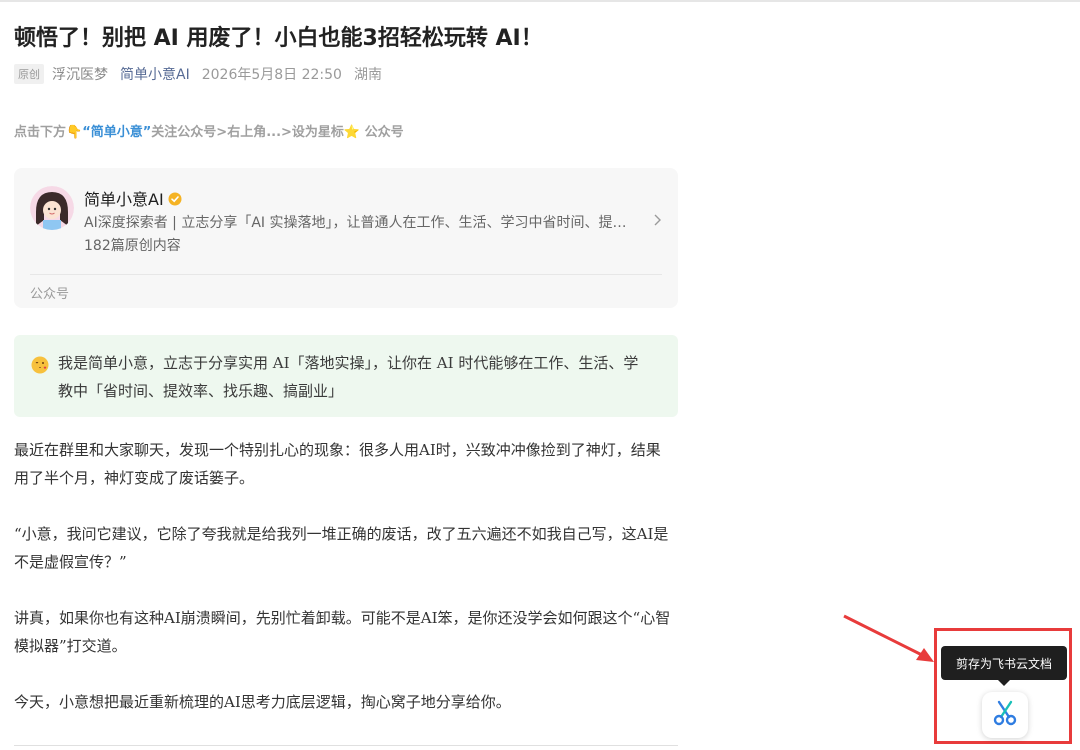 Image resolution: width=1080 pixels, height=750 pixels. Describe the element at coordinates (117, 132) in the screenshot. I see `follow-tip-account: “简单小意”` at that location.